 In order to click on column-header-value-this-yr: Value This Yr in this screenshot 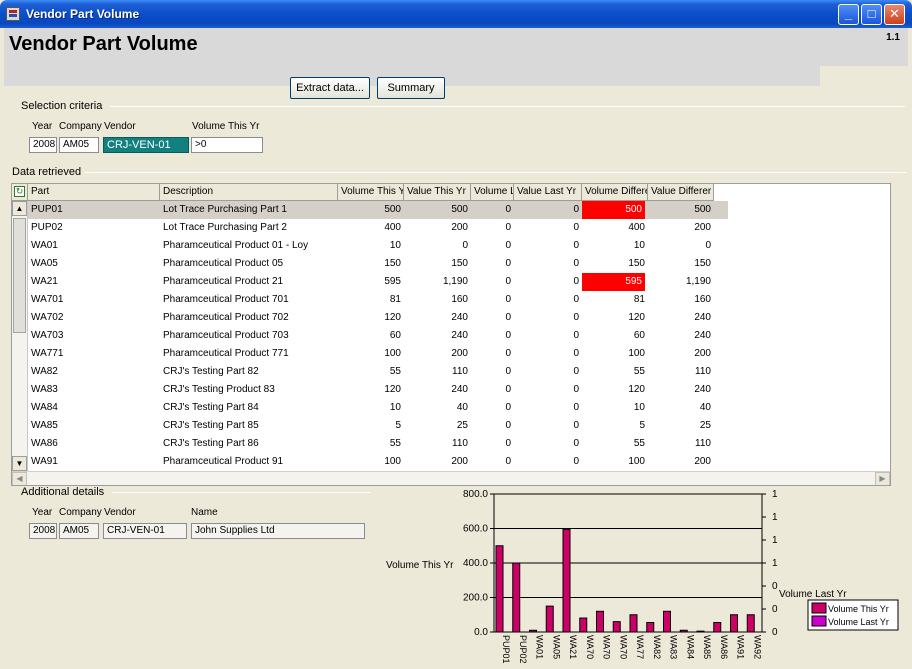, I will do `click(437, 192)`.